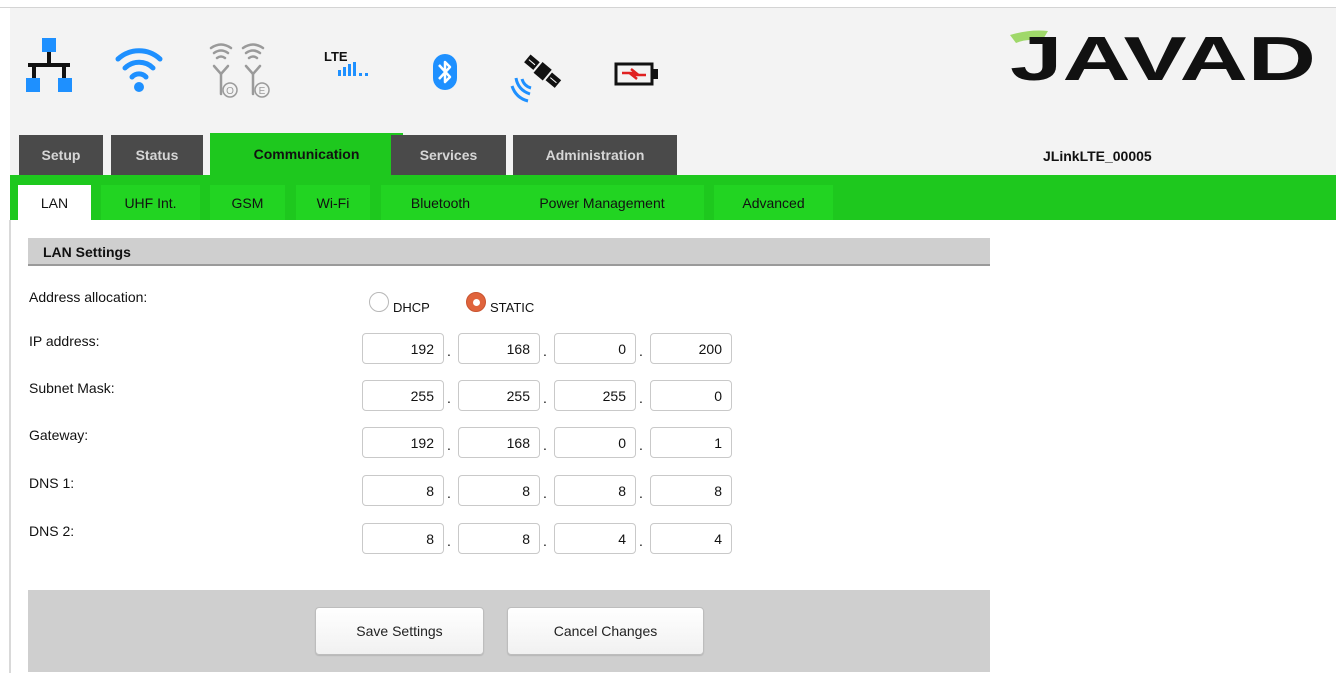 The width and height of the screenshot is (1336, 673). I want to click on cancel-changes-button: Cancel Changes, so click(605, 631).